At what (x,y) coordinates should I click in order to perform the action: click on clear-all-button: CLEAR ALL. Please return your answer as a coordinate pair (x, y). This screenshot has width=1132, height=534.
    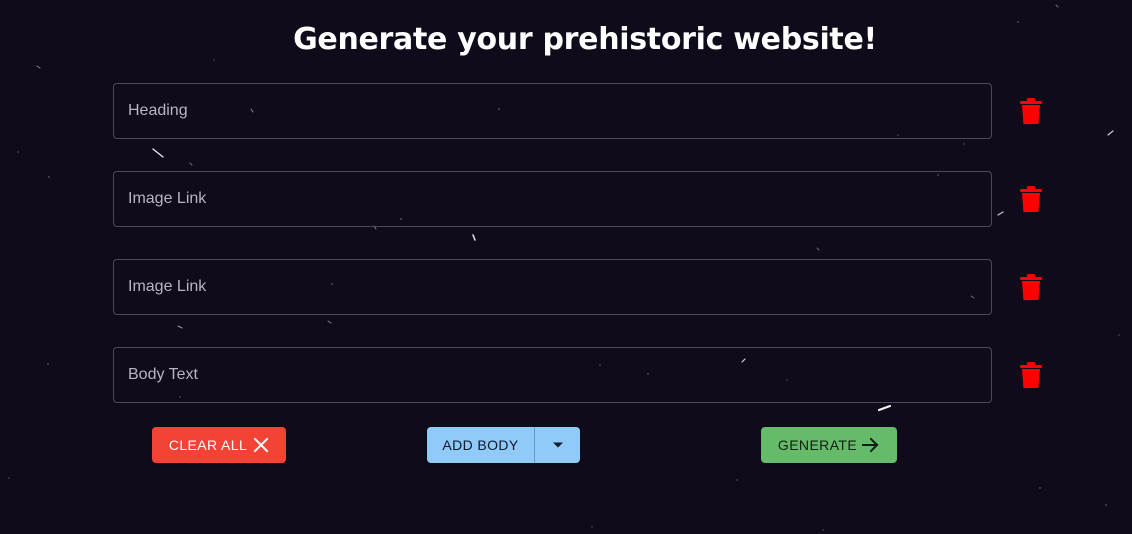
    Looking at the image, I should click on (219, 445).